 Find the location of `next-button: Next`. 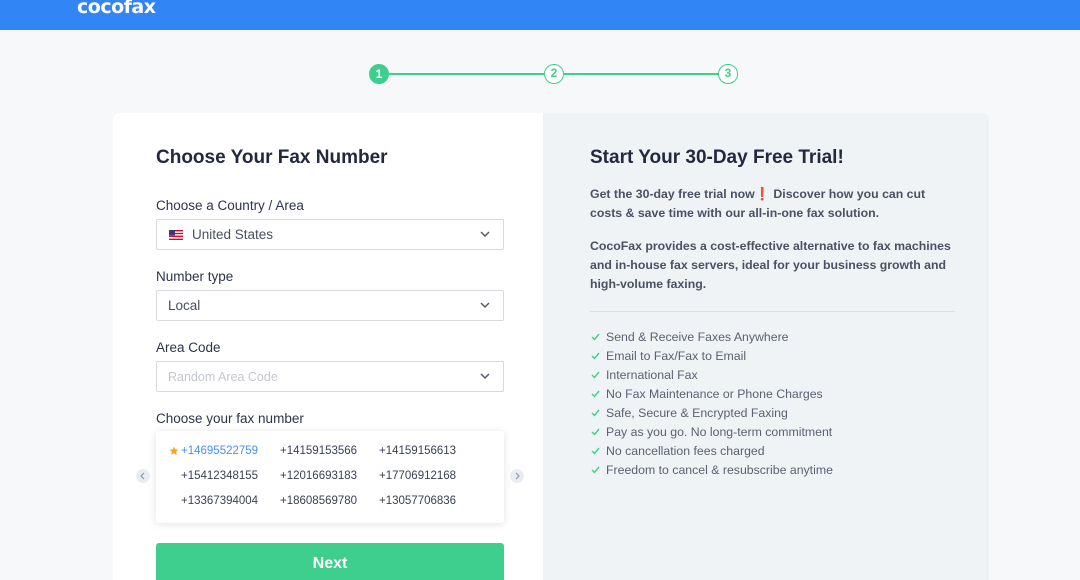

next-button: Next is located at coordinates (330, 561).